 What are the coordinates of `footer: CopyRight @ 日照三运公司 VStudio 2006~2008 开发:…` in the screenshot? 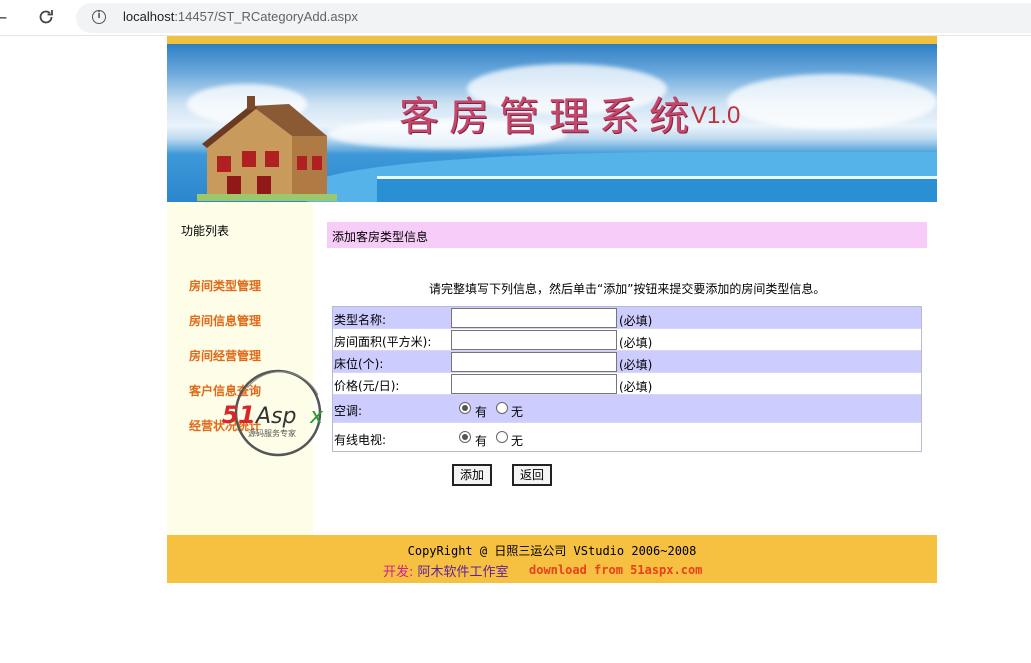 It's located at (552, 559).